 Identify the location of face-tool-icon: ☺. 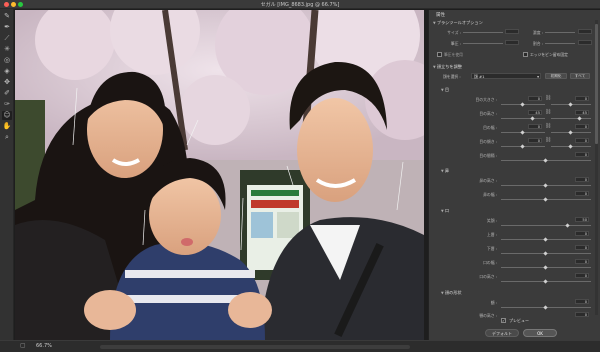
(7, 115).